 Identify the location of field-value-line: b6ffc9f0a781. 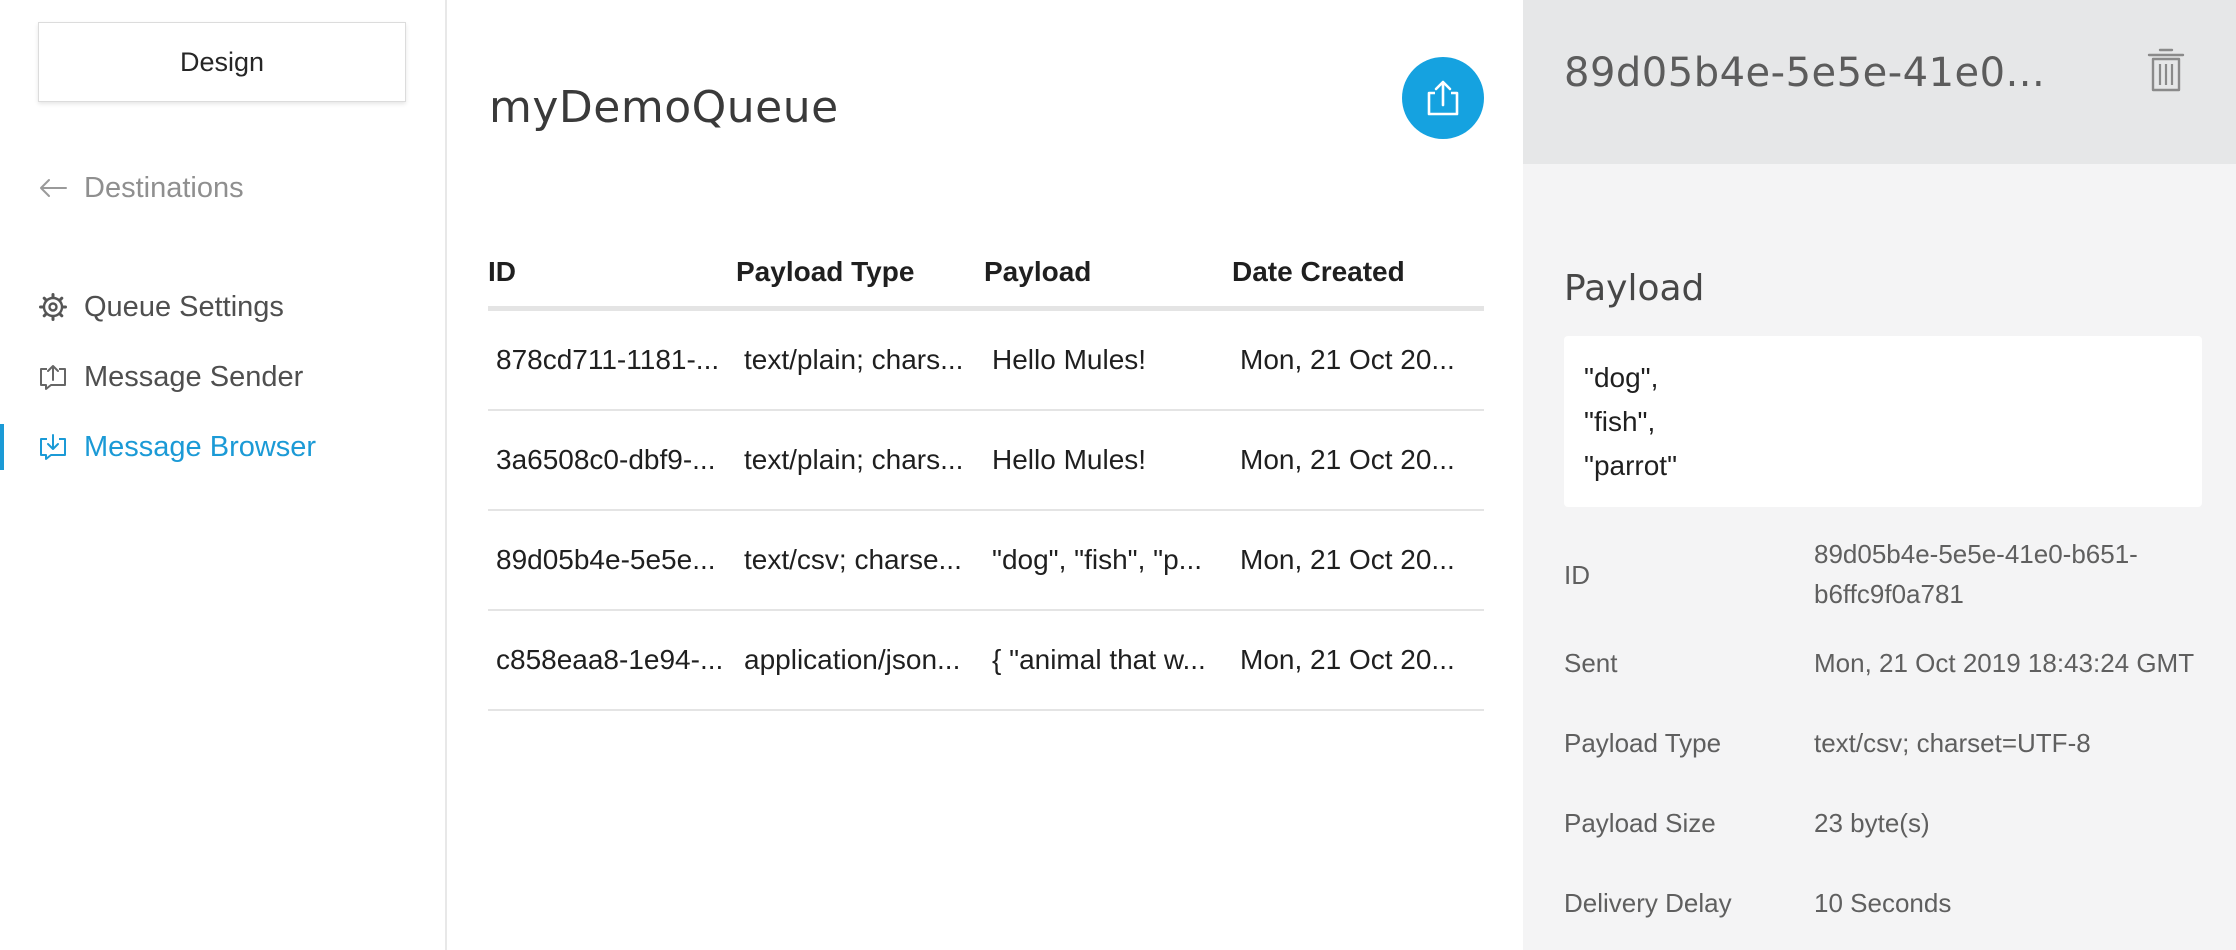
(1889, 594).